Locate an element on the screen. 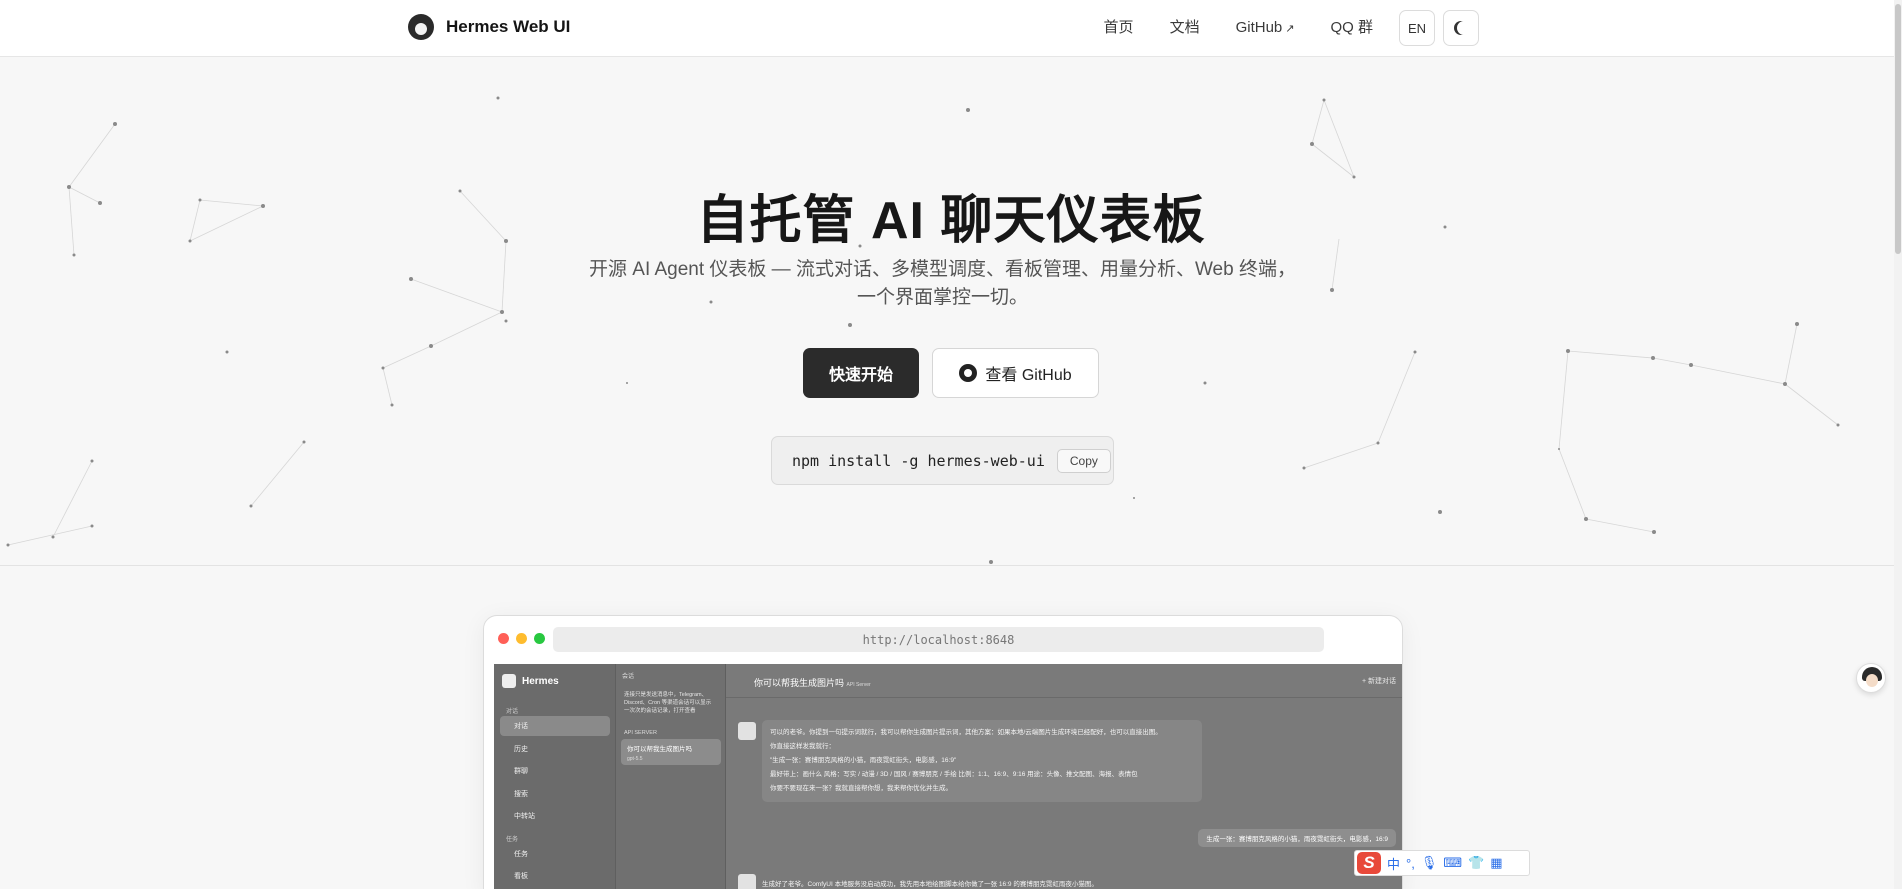  brand: Hermes Web UI is located at coordinates (489, 27).